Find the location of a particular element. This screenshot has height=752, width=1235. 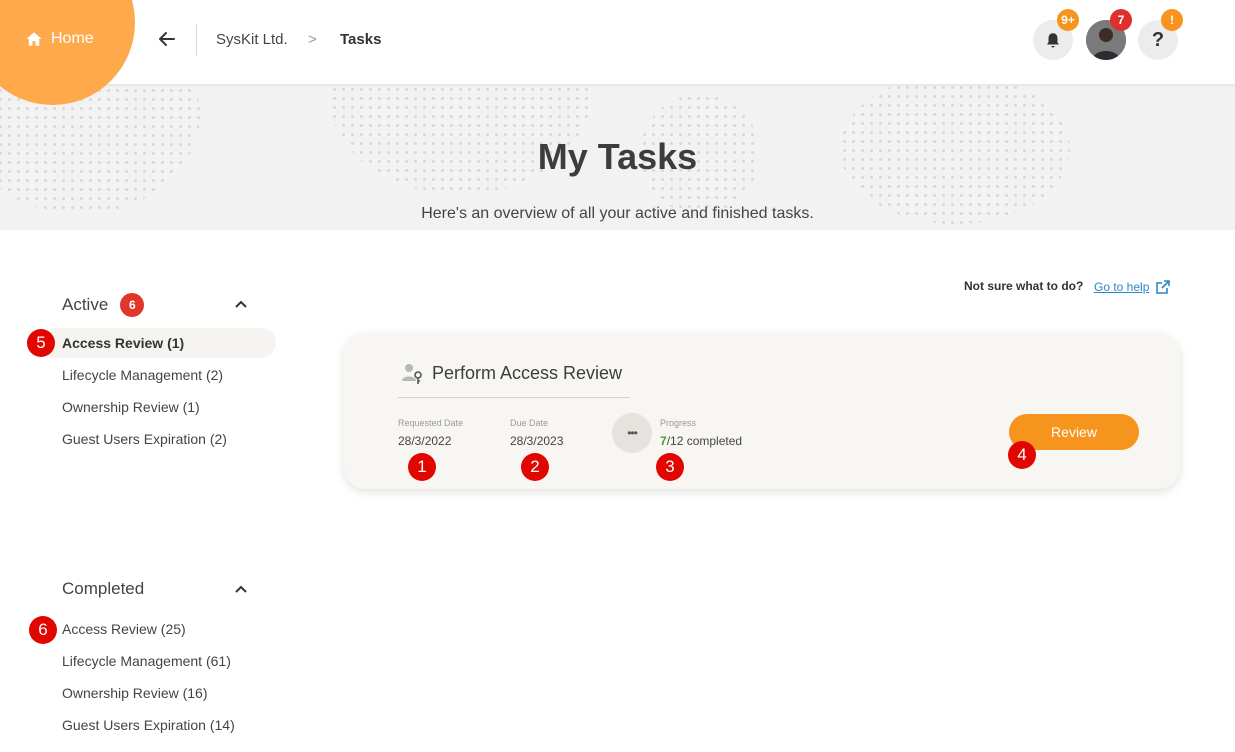

progress-completed-count: 7 is located at coordinates (663, 441).